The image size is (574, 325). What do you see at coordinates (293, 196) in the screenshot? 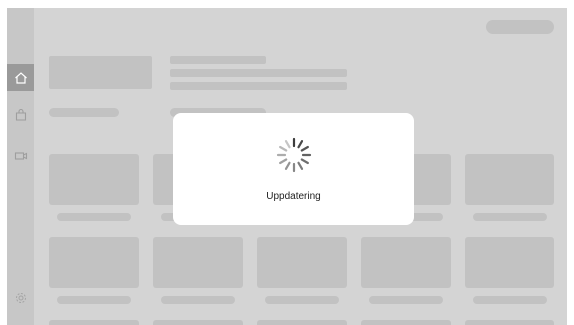
I see `updating-message: Uppdatering` at bounding box center [293, 196].